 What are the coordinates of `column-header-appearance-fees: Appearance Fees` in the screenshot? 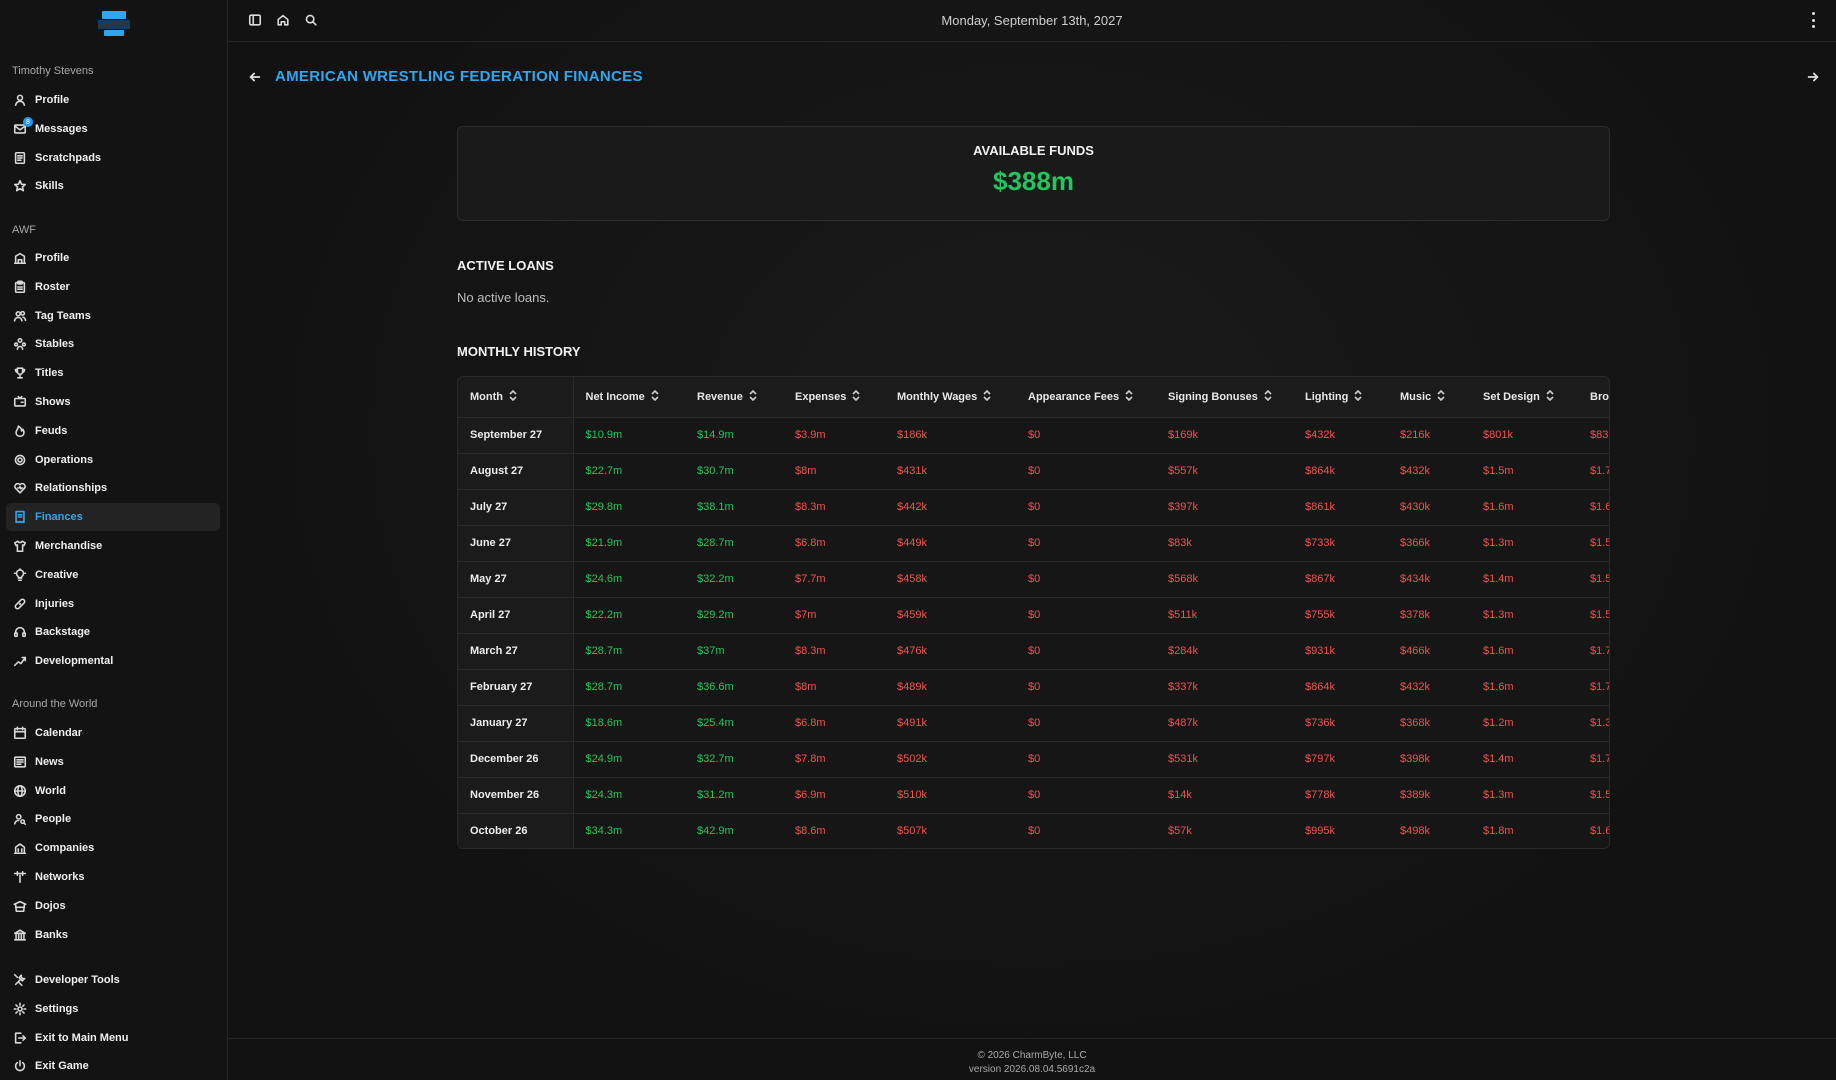 It's located at (1086, 397).